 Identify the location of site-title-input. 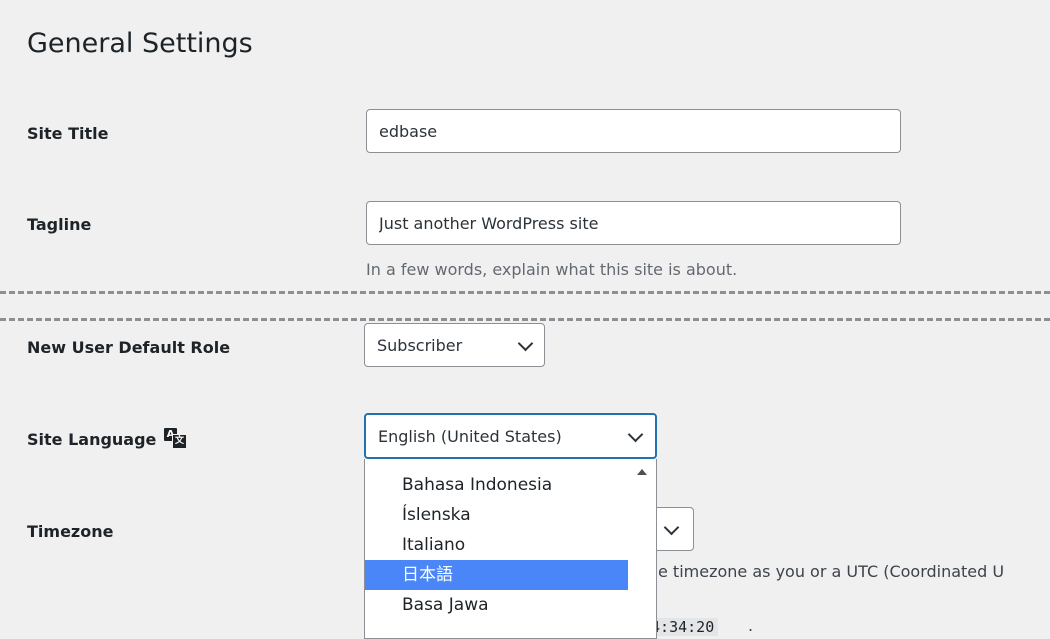
(633, 131).